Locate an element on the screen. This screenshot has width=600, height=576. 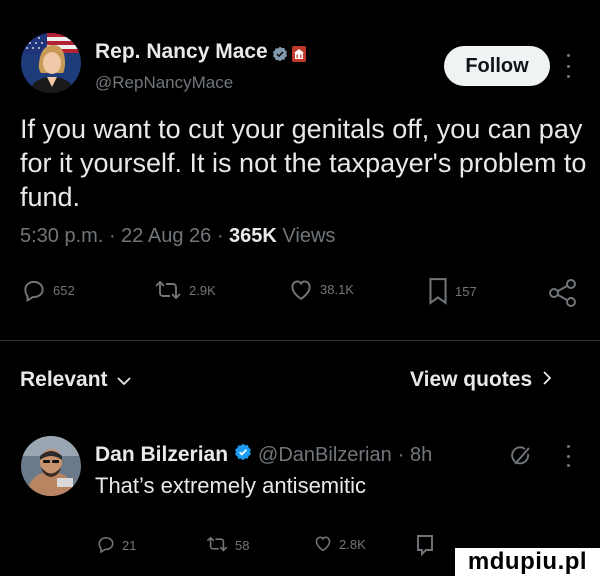
share-button is located at coordinates (563, 293).